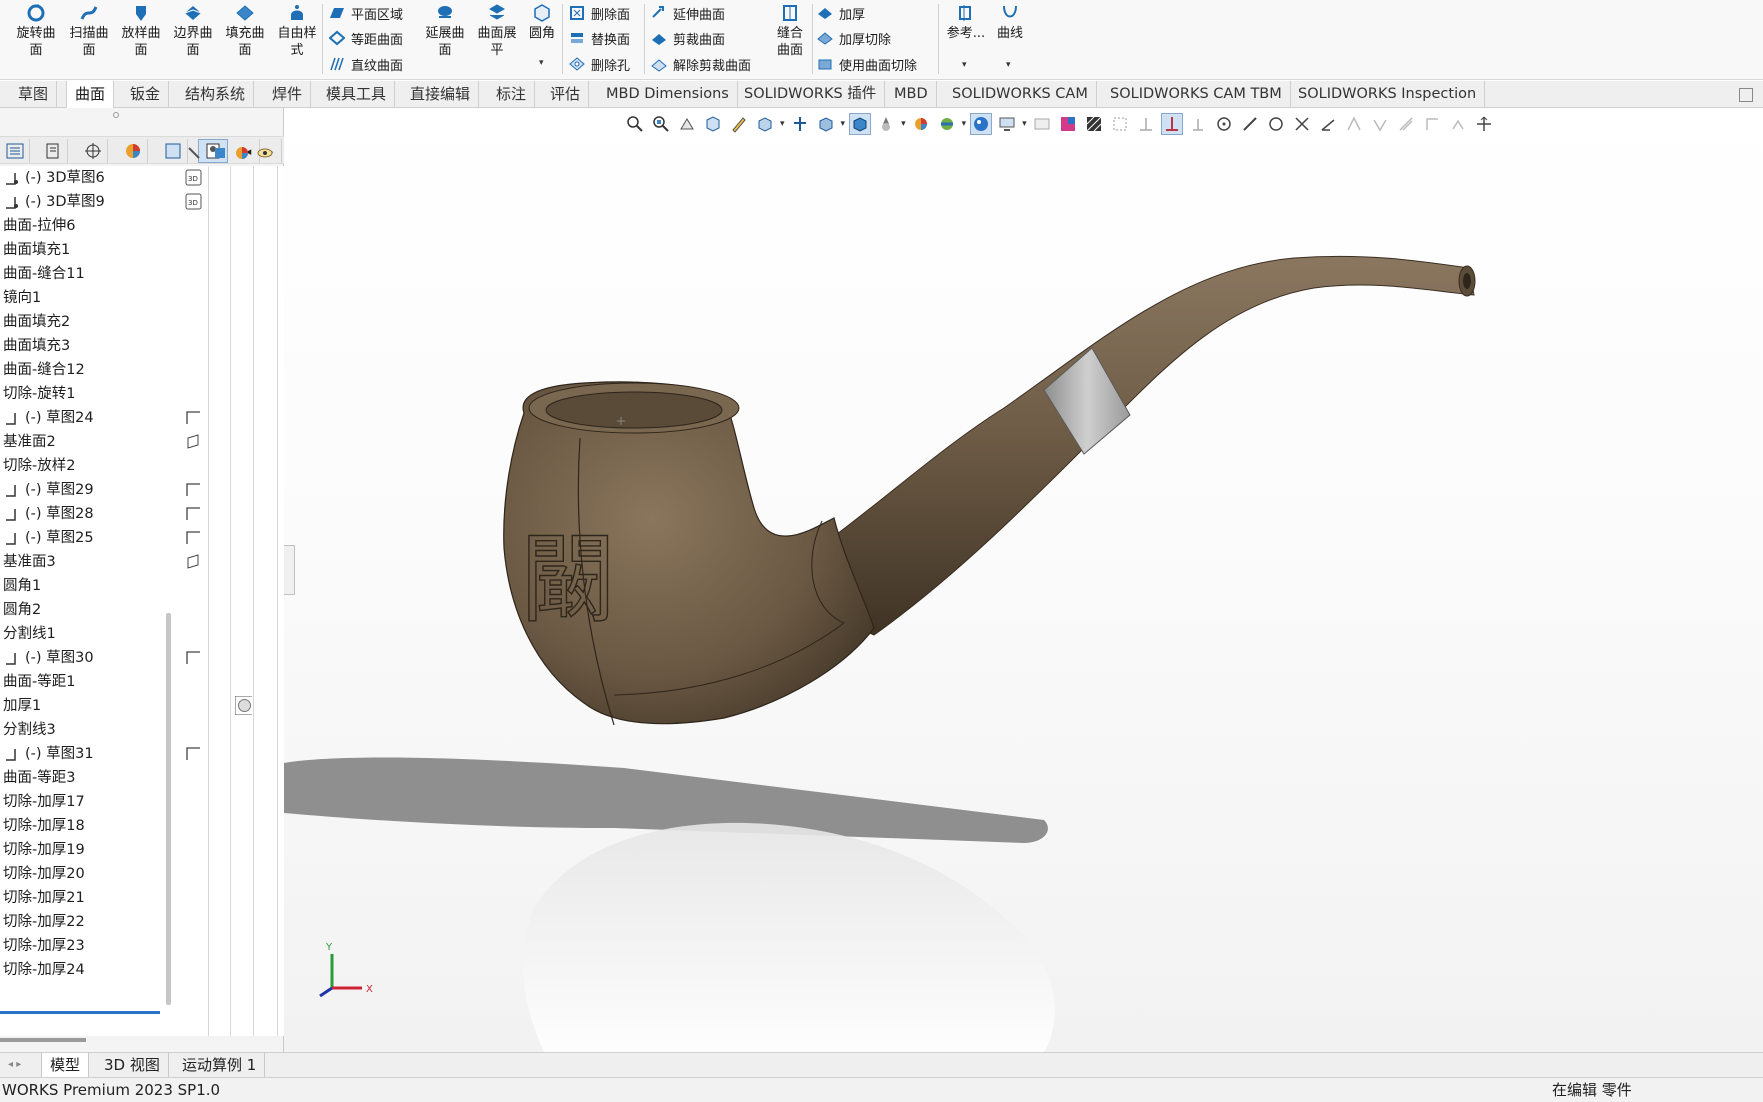  Describe the element at coordinates (53, 151) in the screenshot. I see `property-manager-tab-icon` at that location.